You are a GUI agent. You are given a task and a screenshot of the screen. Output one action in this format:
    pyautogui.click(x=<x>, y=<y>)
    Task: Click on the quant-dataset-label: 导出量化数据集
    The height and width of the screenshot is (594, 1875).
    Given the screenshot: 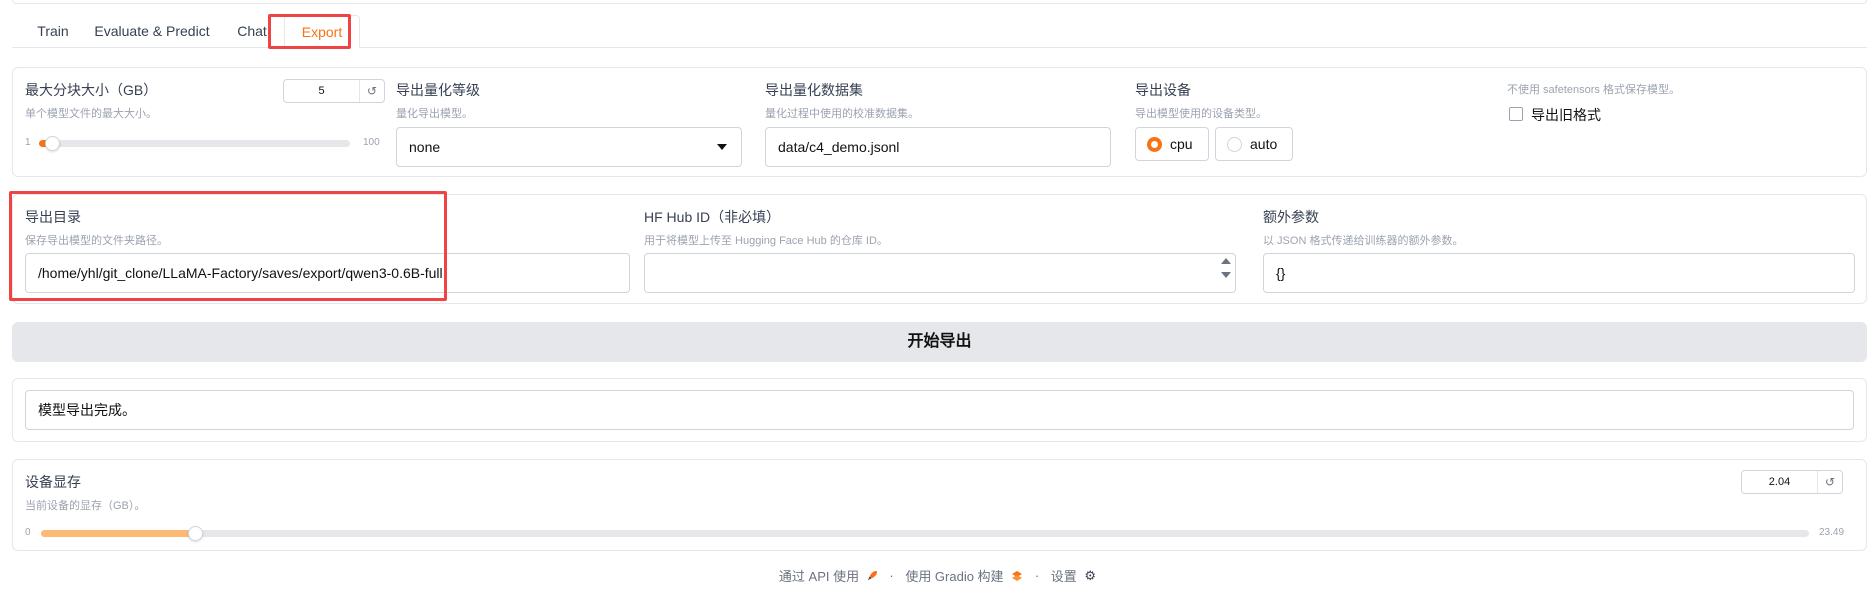 What is the action you would take?
    pyautogui.click(x=814, y=90)
    